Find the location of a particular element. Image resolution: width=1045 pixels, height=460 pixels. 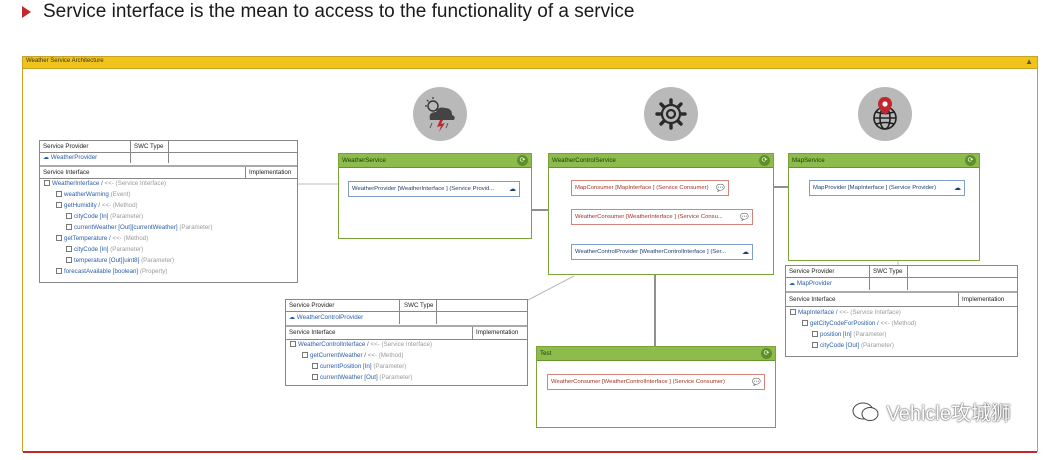

tree-row: cityCode [Out] (Parameter) is located at coordinates (853, 346).